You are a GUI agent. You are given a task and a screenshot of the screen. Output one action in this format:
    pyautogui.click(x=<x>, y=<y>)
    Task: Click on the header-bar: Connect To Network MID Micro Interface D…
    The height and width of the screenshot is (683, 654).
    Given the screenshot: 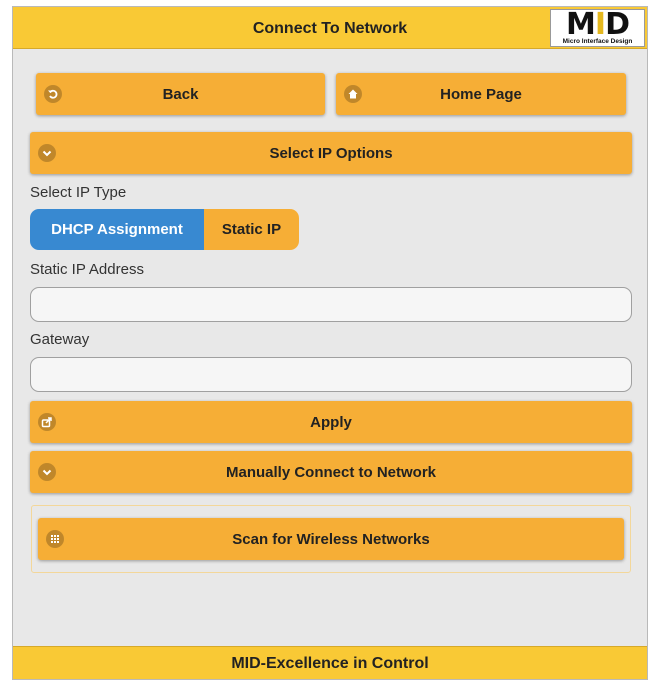 What is the action you would take?
    pyautogui.click(x=330, y=28)
    